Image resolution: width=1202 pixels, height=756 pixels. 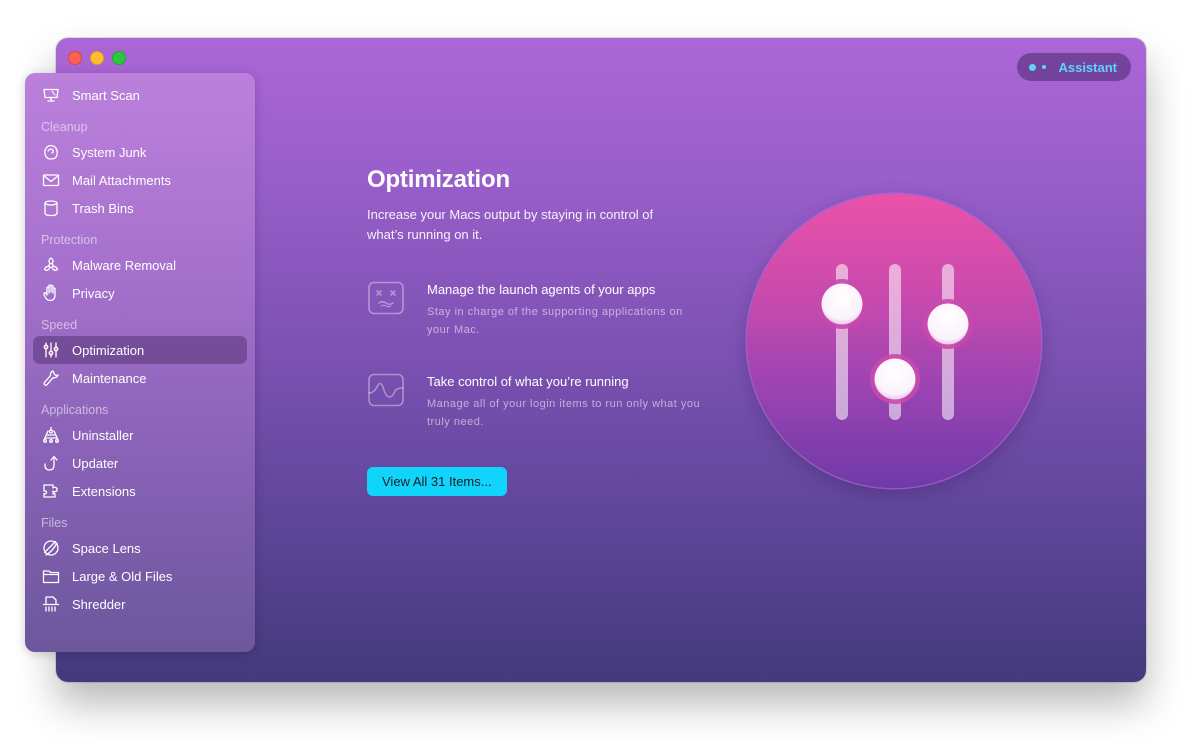 I want to click on sidebar-item-label: Extensions, so click(x=104, y=491).